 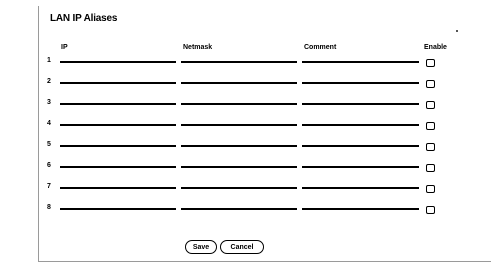 What do you see at coordinates (242, 247) in the screenshot?
I see `cancel-button: Cancel` at bounding box center [242, 247].